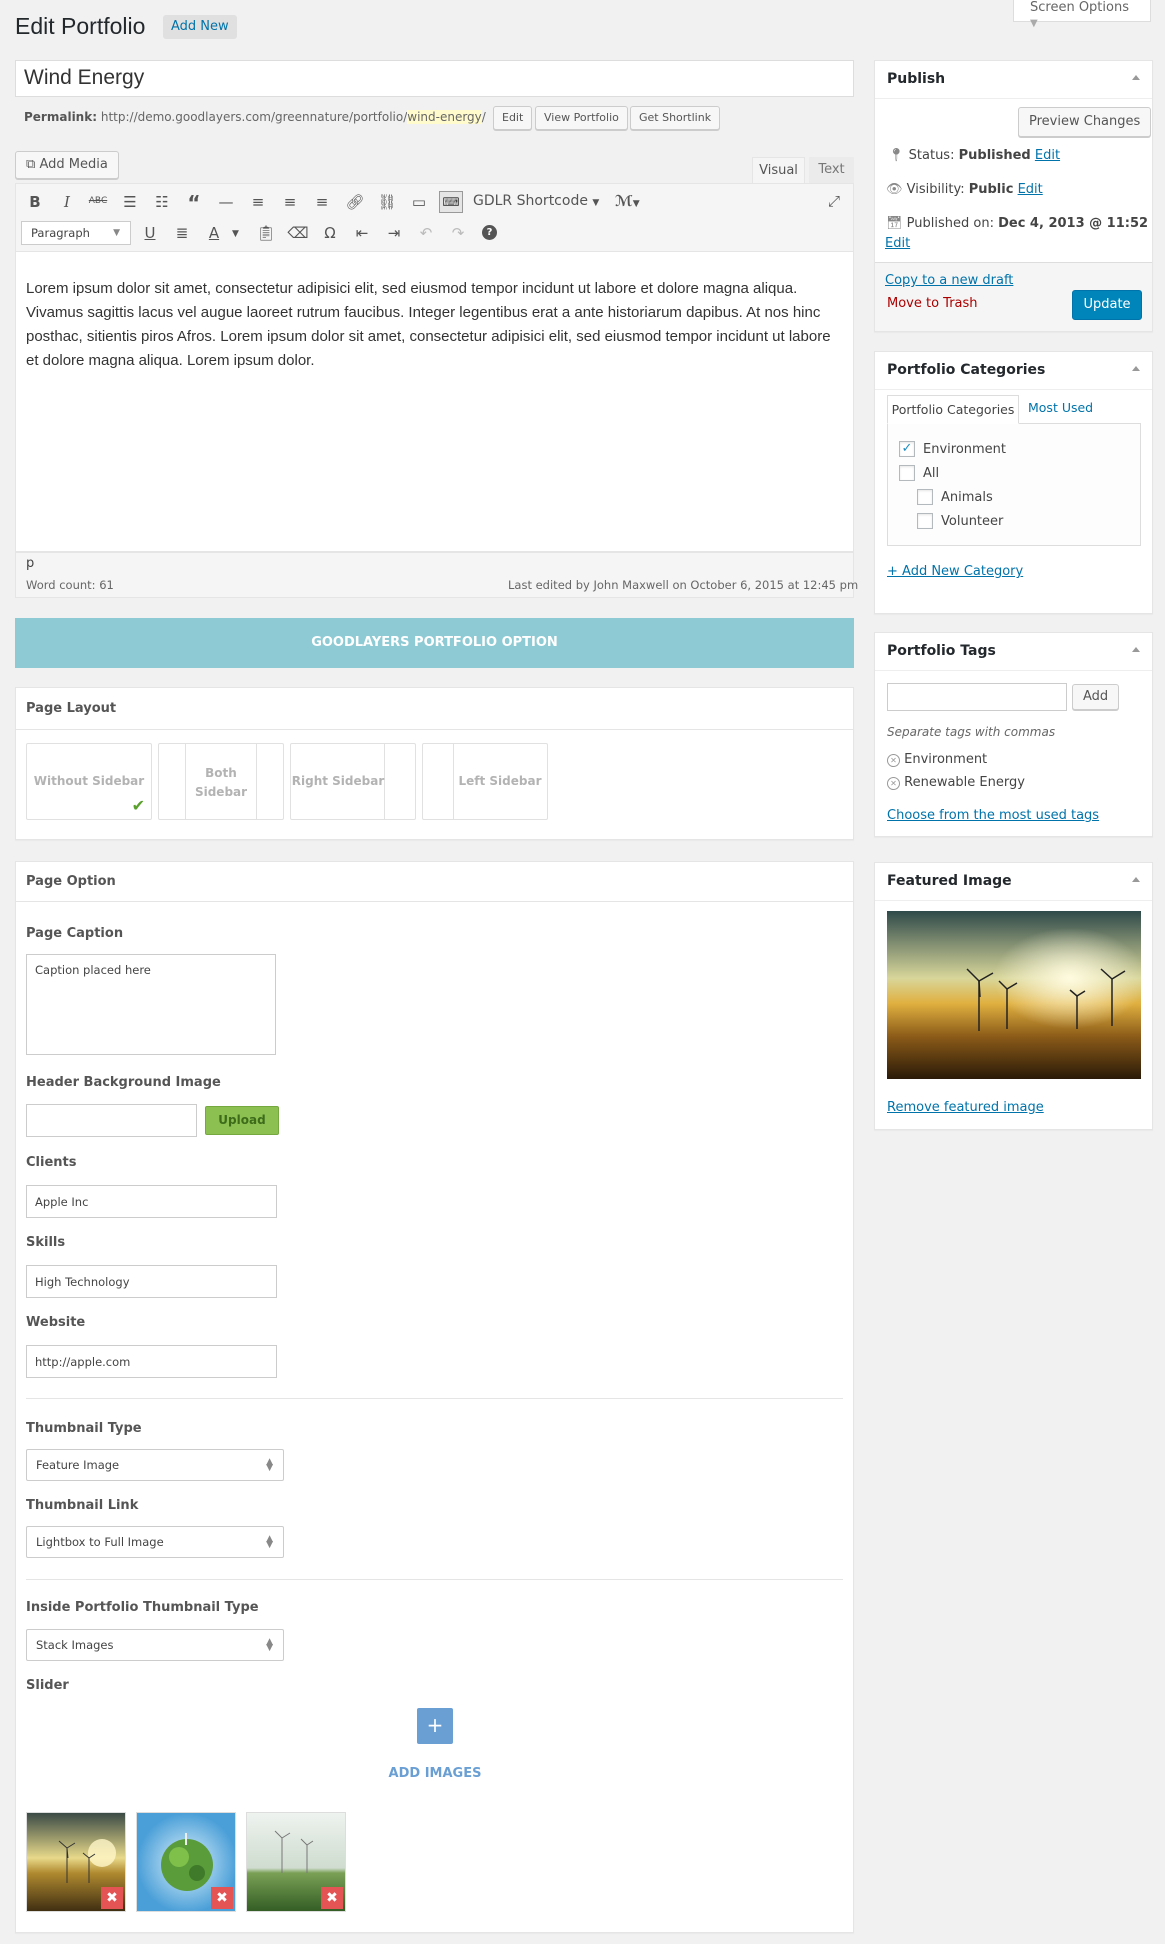 The width and height of the screenshot is (1165, 1944). I want to click on redo-icon: ↷, so click(458, 233).